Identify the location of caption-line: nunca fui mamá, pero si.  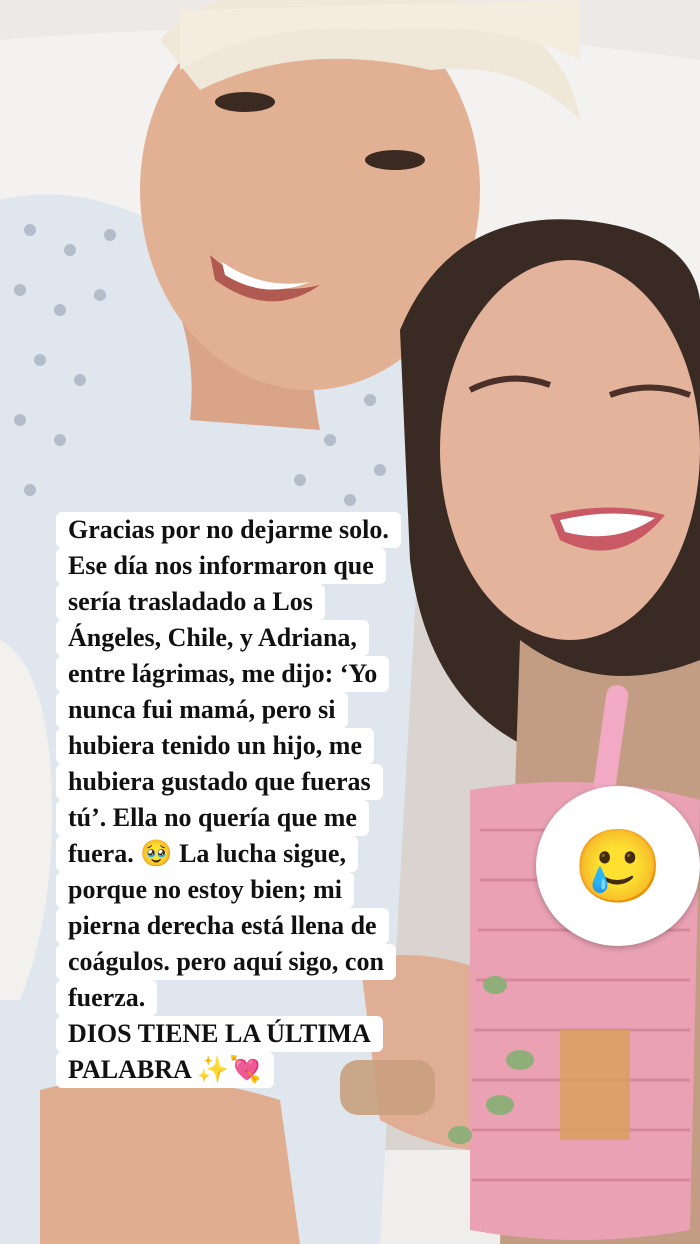
(202, 710).